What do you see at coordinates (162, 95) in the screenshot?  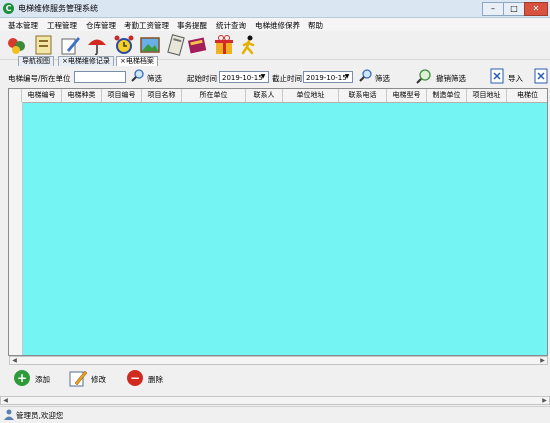 I see `column-header: 项目名称` at bounding box center [162, 95].